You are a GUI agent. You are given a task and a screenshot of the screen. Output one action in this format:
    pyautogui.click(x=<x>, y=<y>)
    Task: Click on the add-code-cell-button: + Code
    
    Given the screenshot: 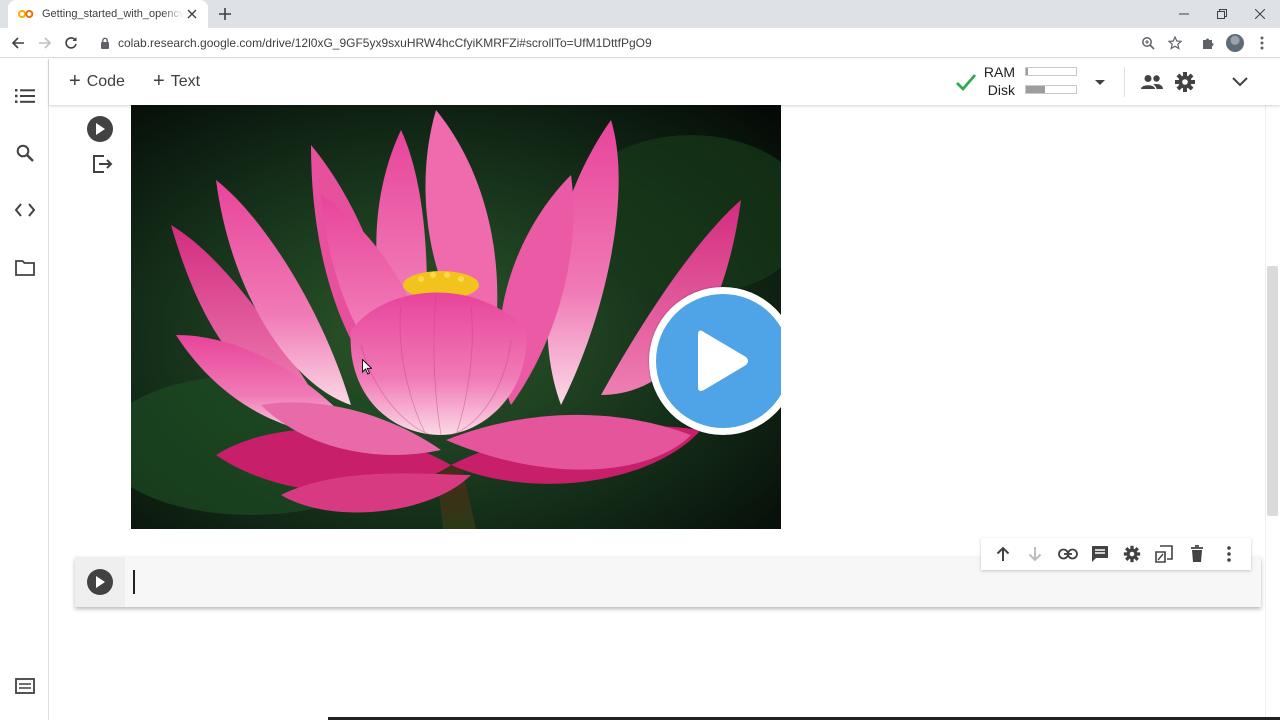 What is the action you would take?
    pyautogui.click(x=97, y=82)
    